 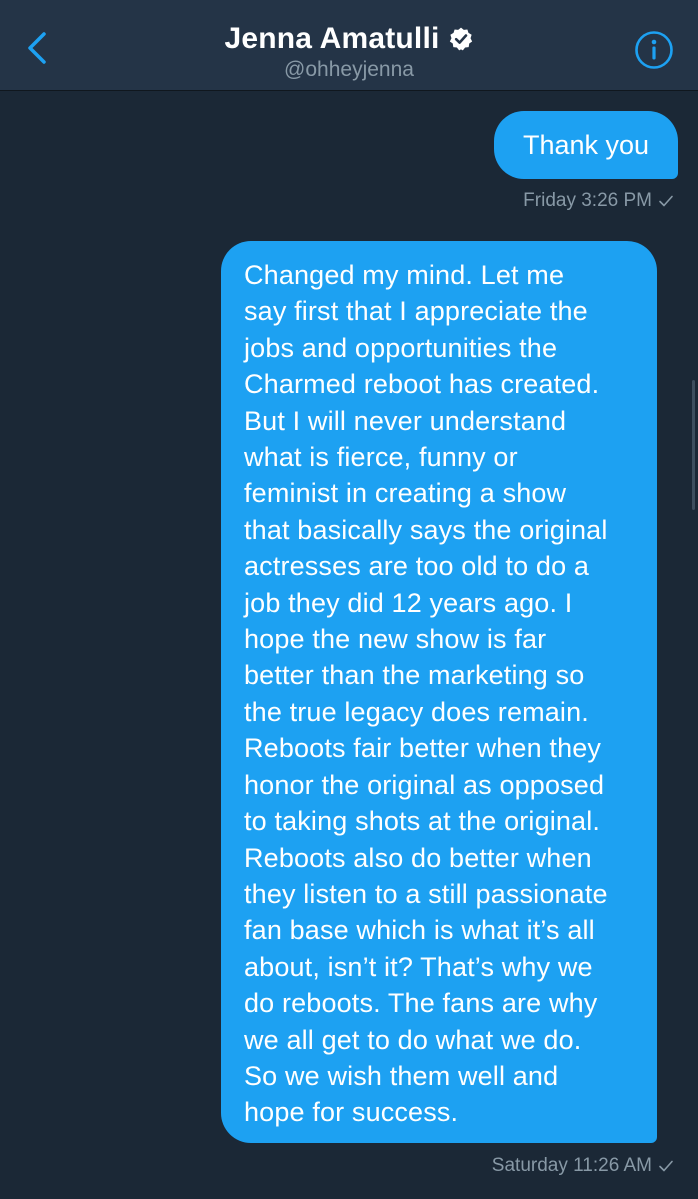 I want to click on conversation-title-block: Jenna Amatulli @ohheyjenna, so click(x=349, y=52).